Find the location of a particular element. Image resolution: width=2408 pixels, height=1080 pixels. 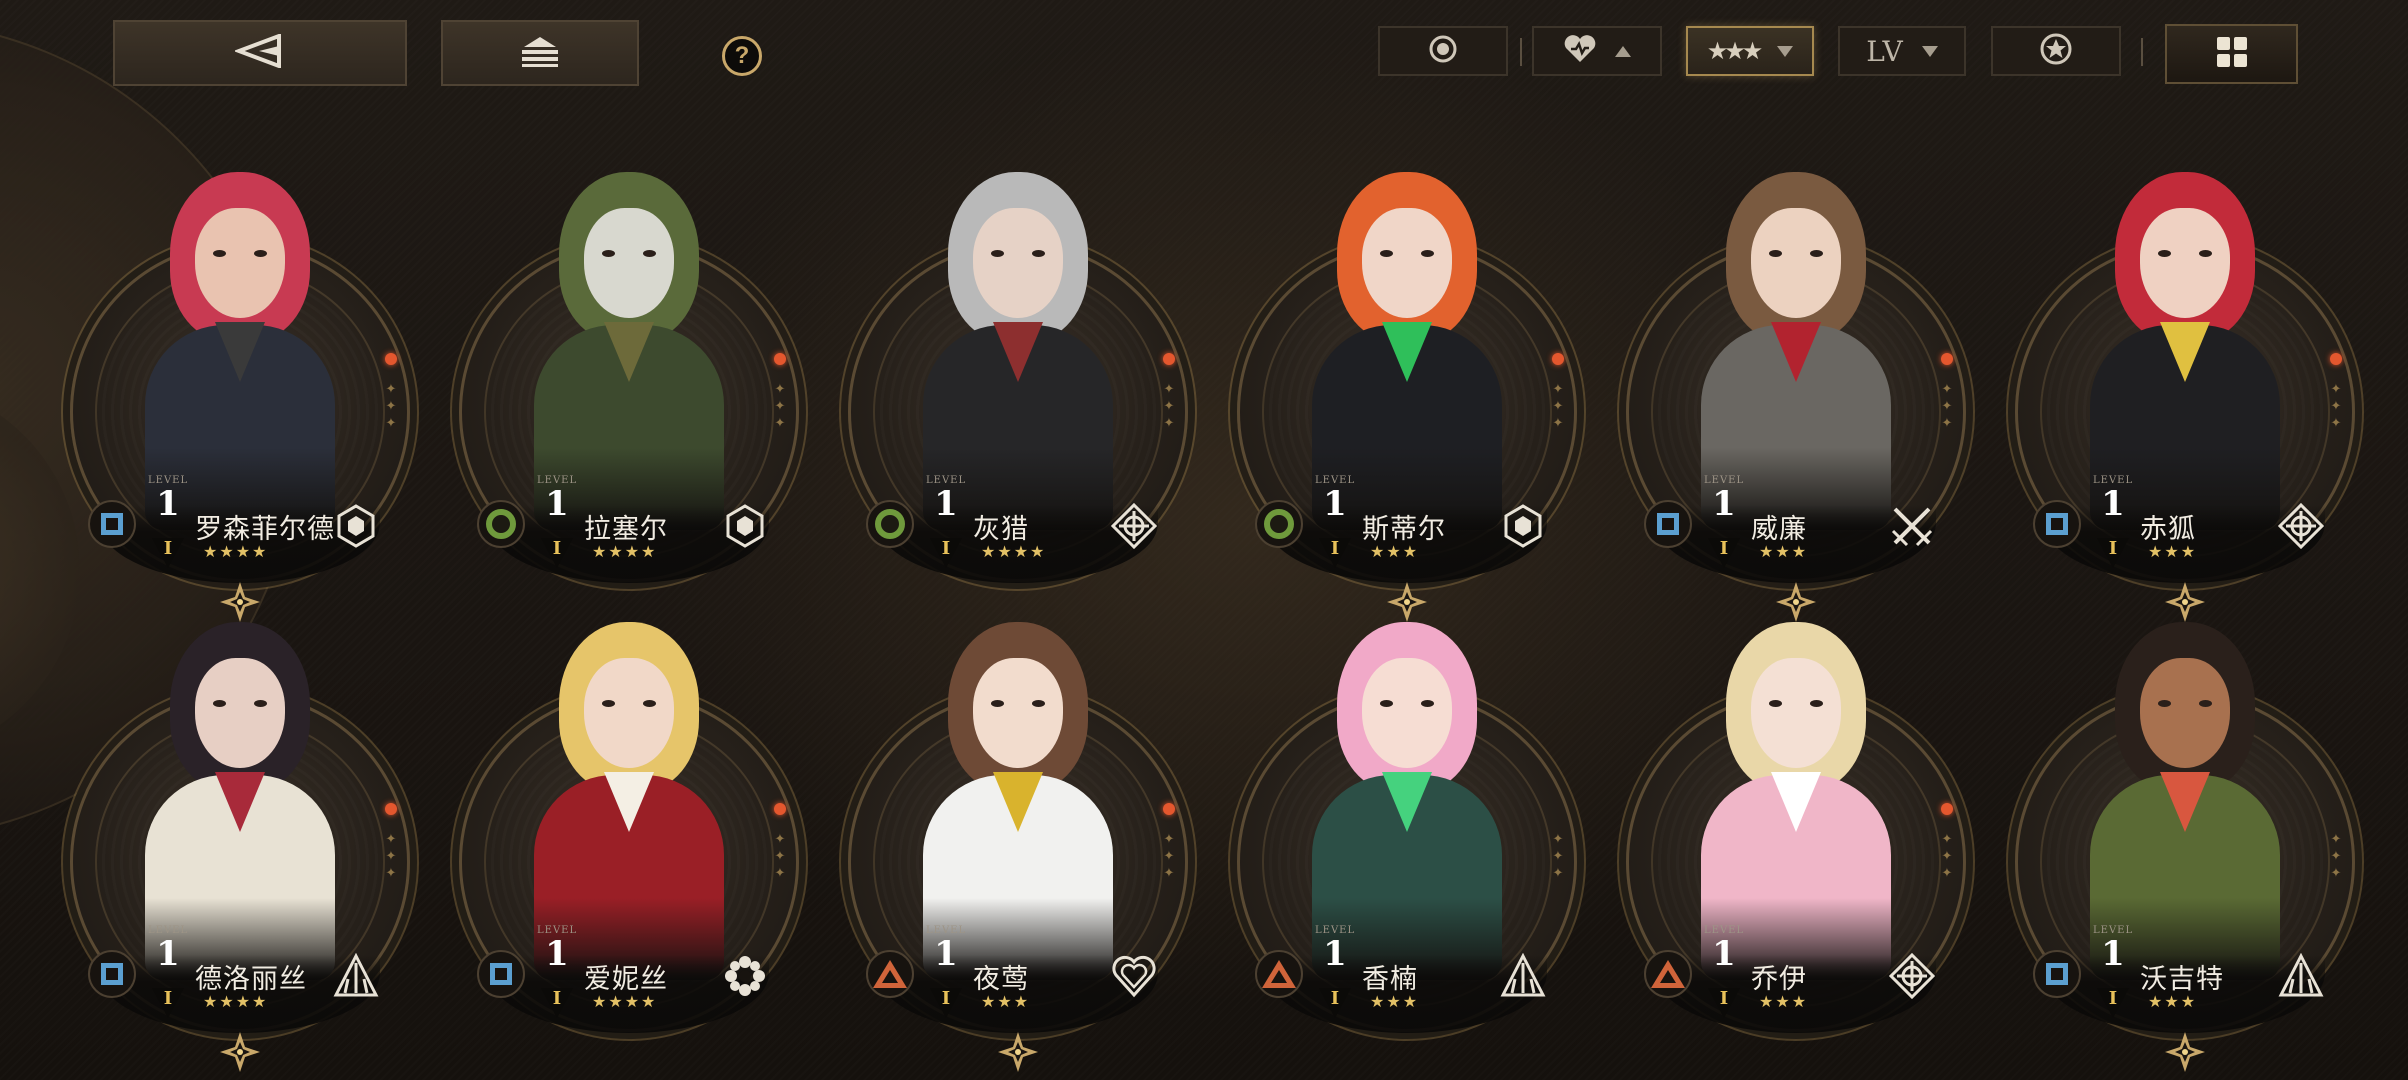

class-triangle-icon is located at coordinates (1279, 974).